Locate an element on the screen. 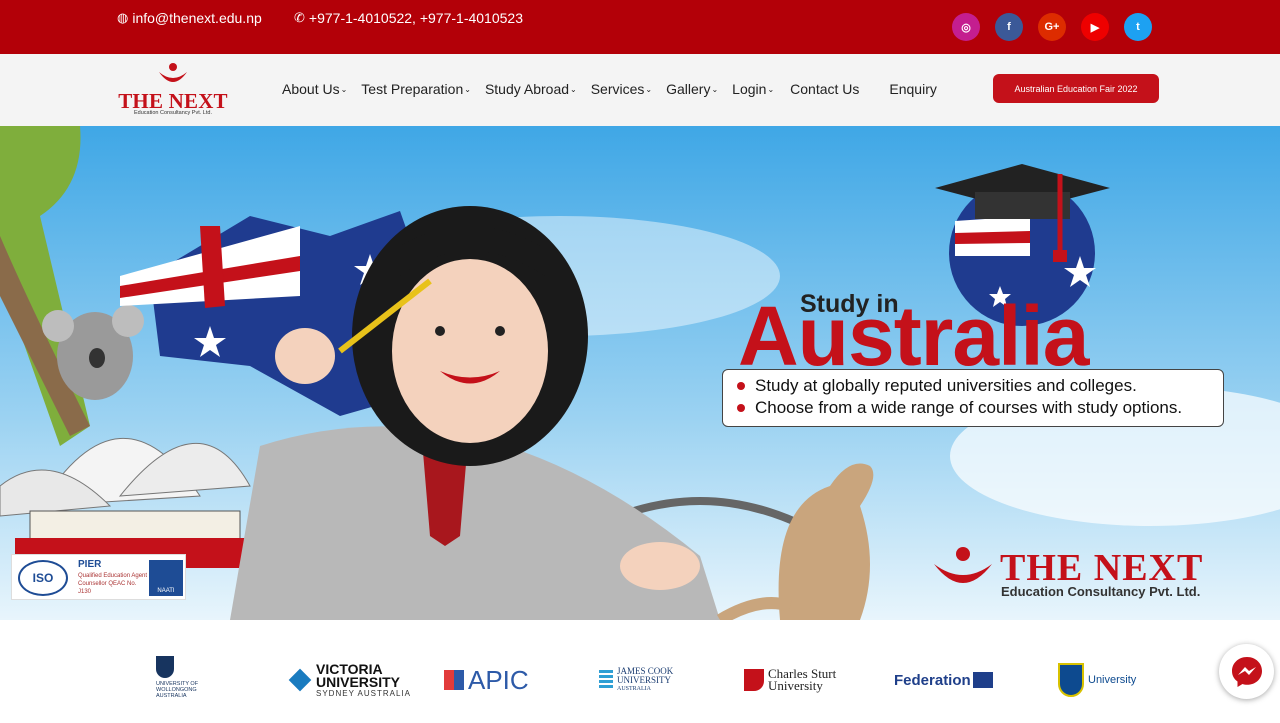  nav-item-test-preparation: Test Preparation ⌄ is located at coordinates (416, 89).